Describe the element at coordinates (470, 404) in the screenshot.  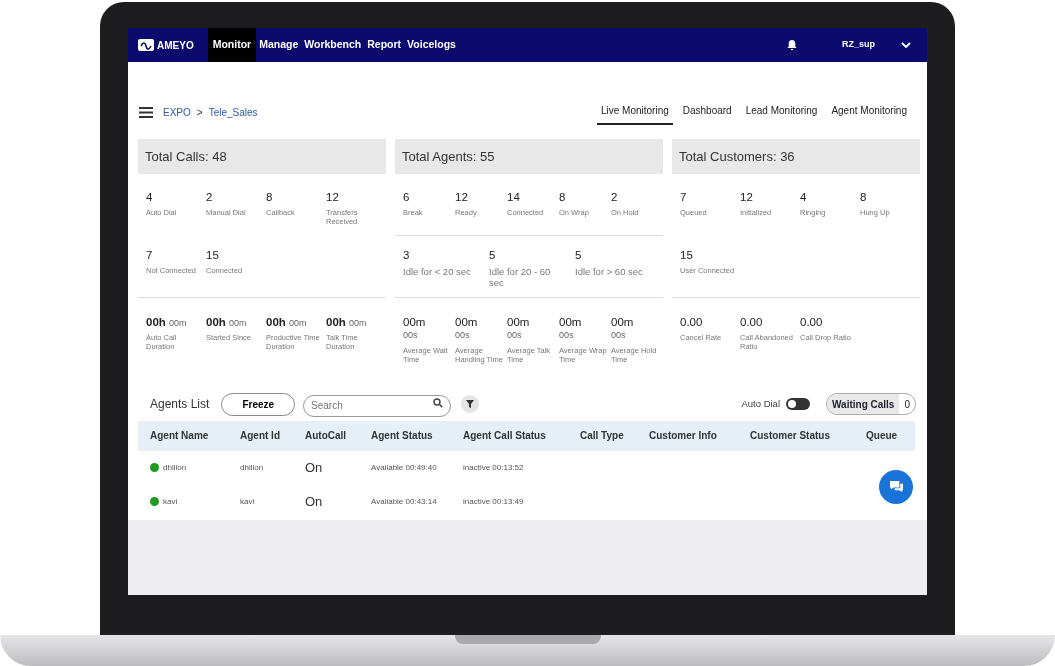
I see `filter-icon` at that location.